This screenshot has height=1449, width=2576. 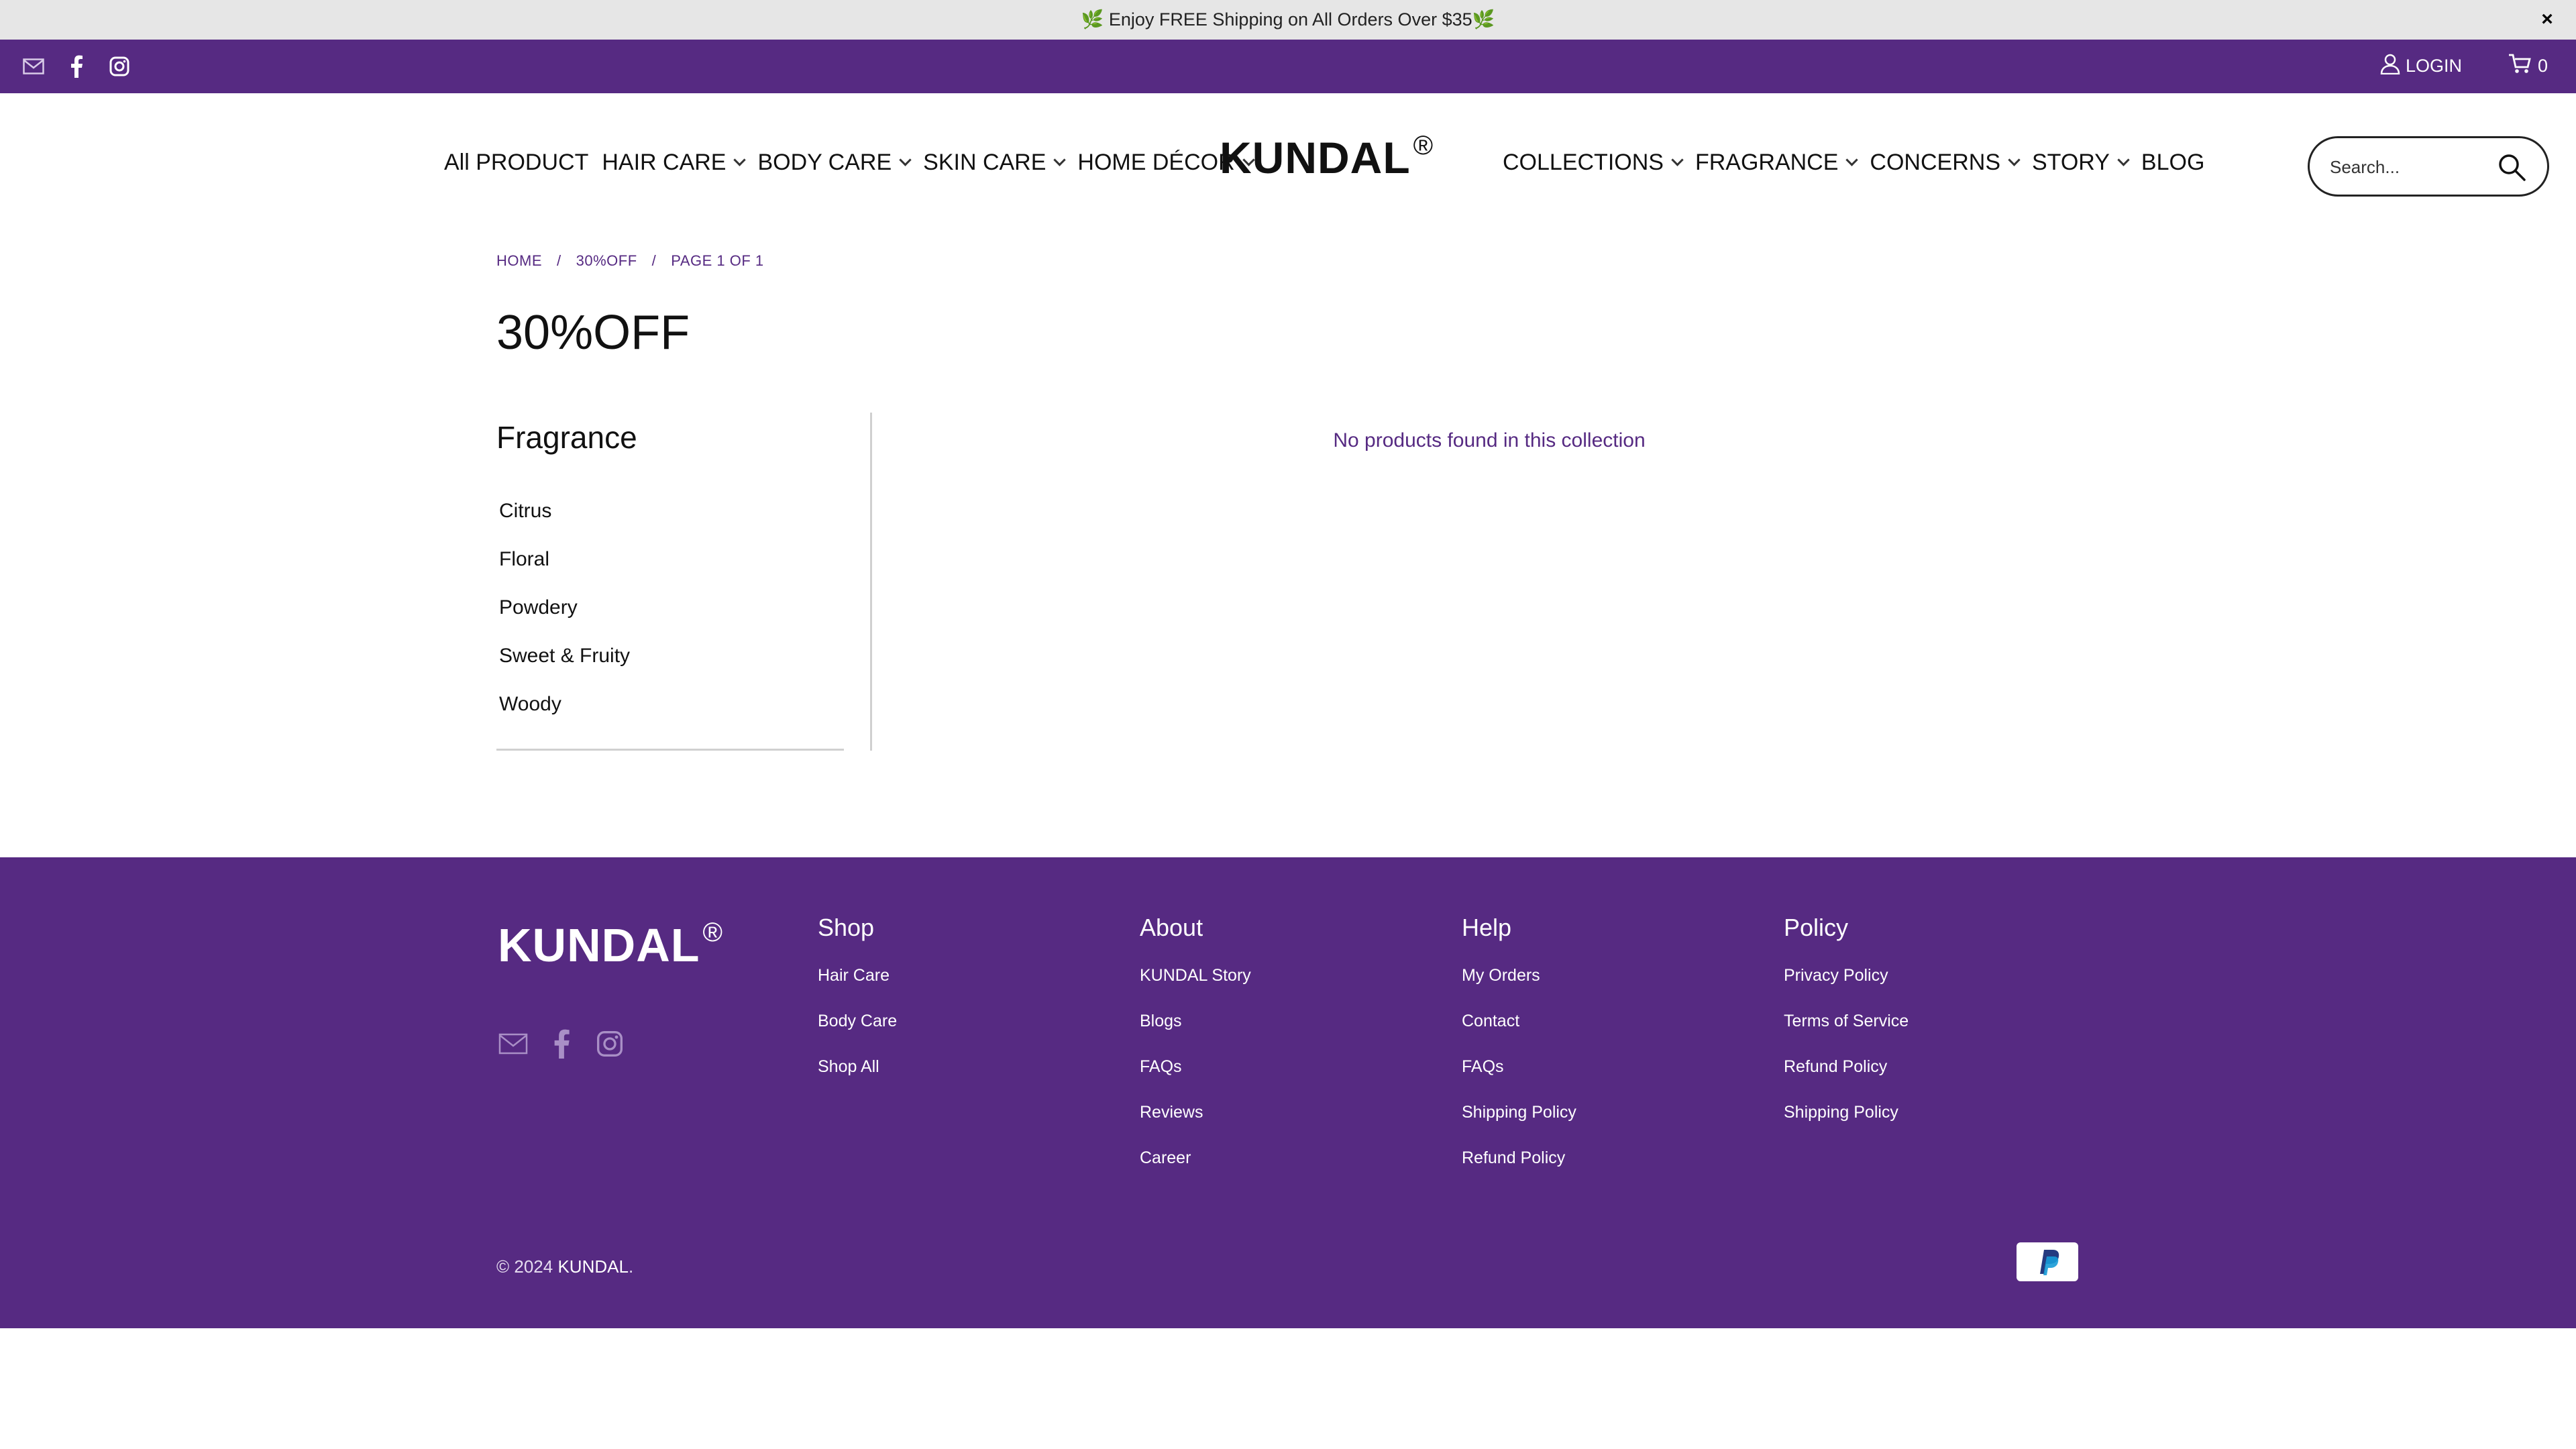 What do you see at coordinates (2071, 162) in the screenshot?
I see `nav-label: STORY` at bounding box center [2071, 162].